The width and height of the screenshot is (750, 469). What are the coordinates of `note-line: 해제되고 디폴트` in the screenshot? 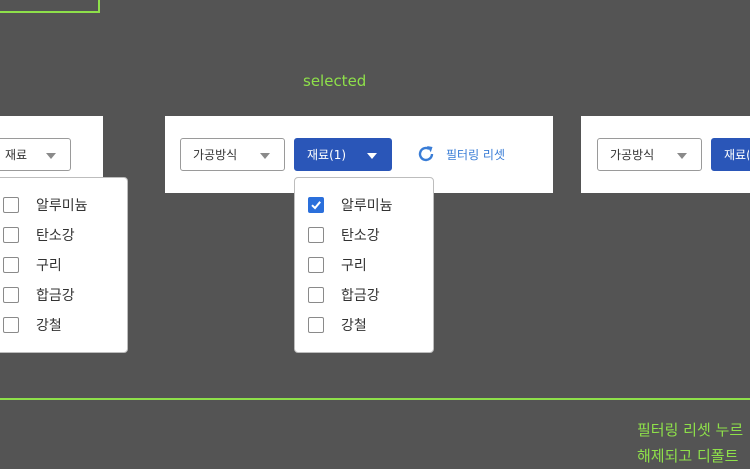 It's located at (688, 456).